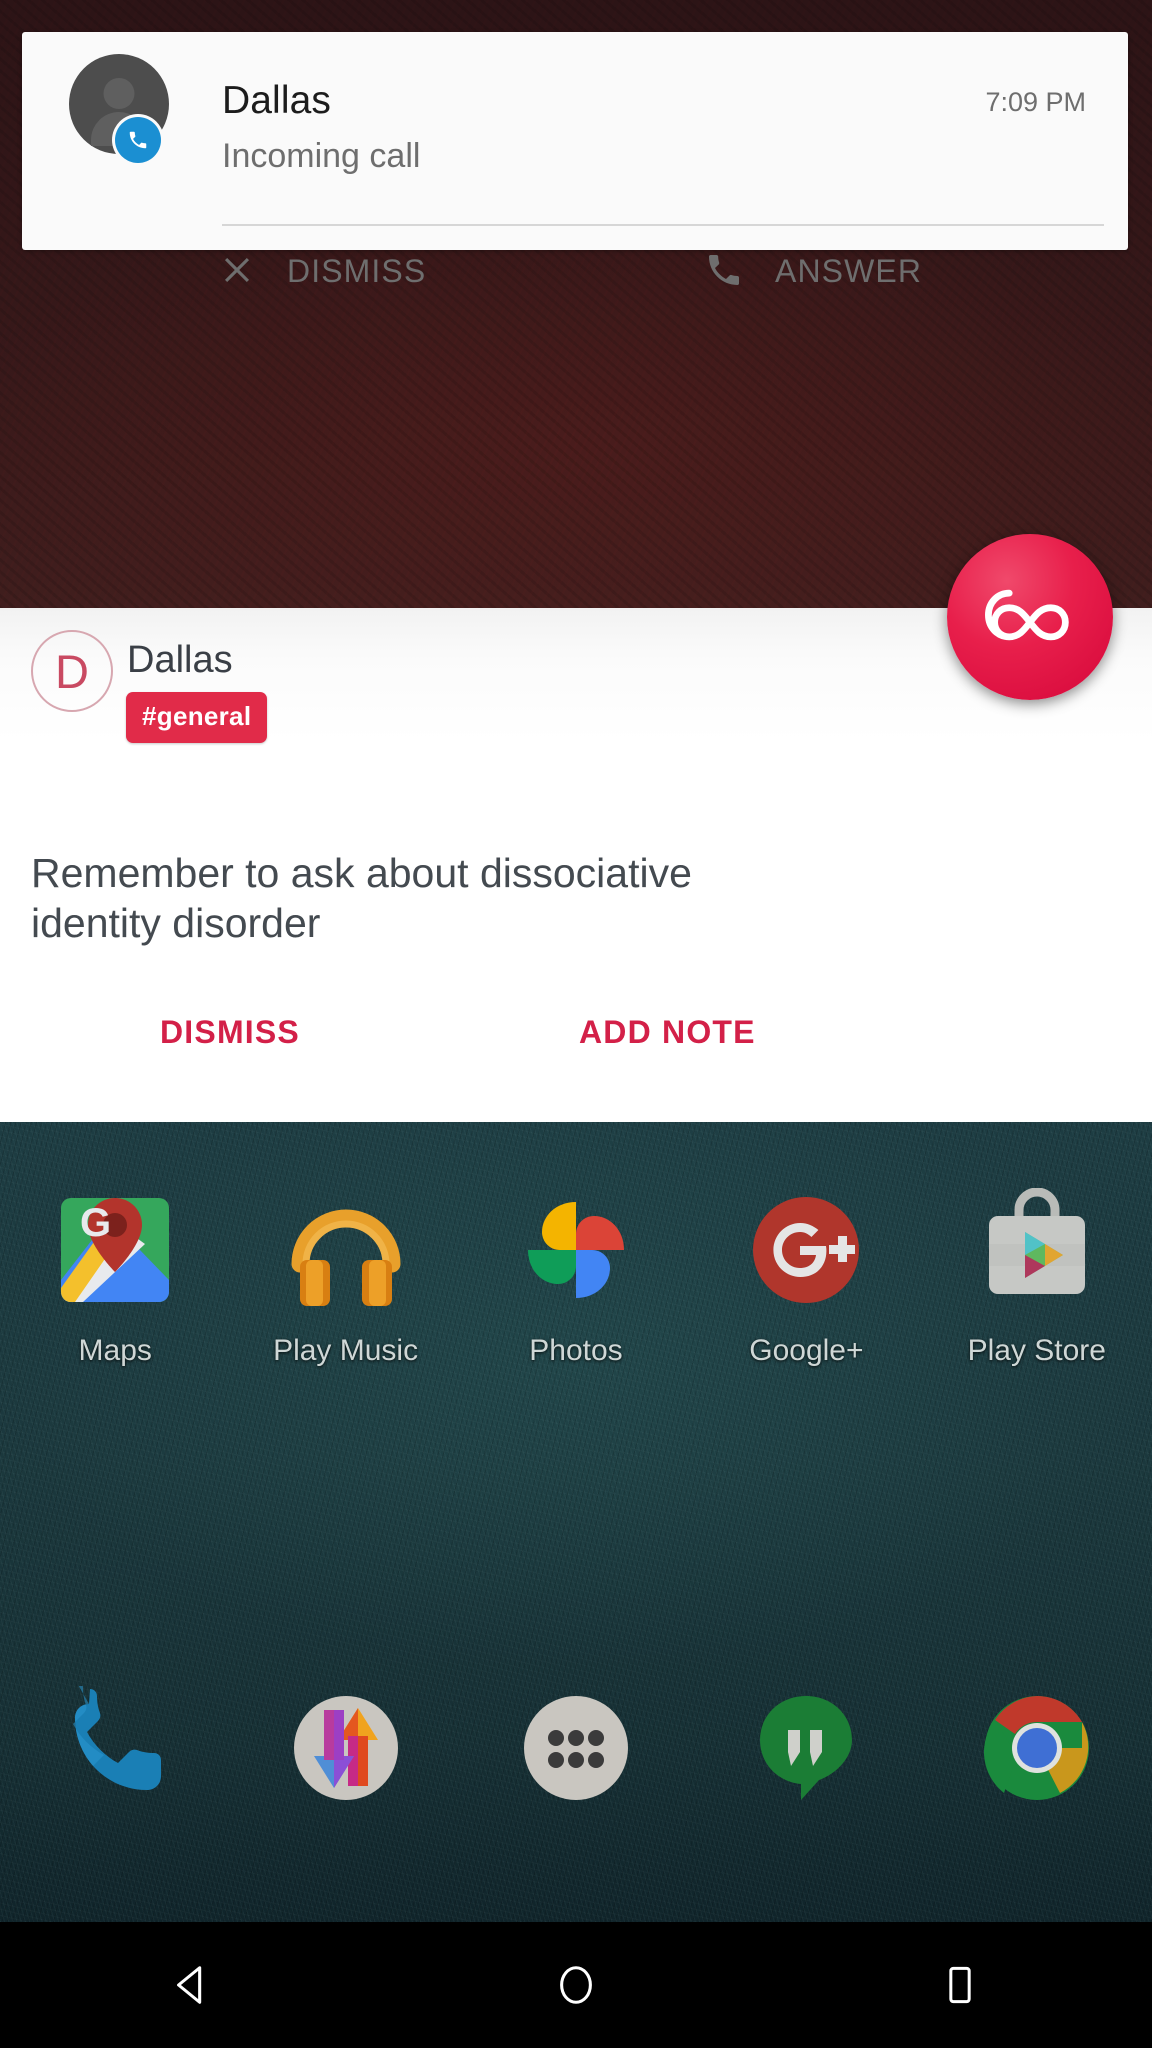 The image size is (1152, 2048). Describe the element at coordinates (806, 1250) in the screenshot. I see `google-plus-icon` at that location.